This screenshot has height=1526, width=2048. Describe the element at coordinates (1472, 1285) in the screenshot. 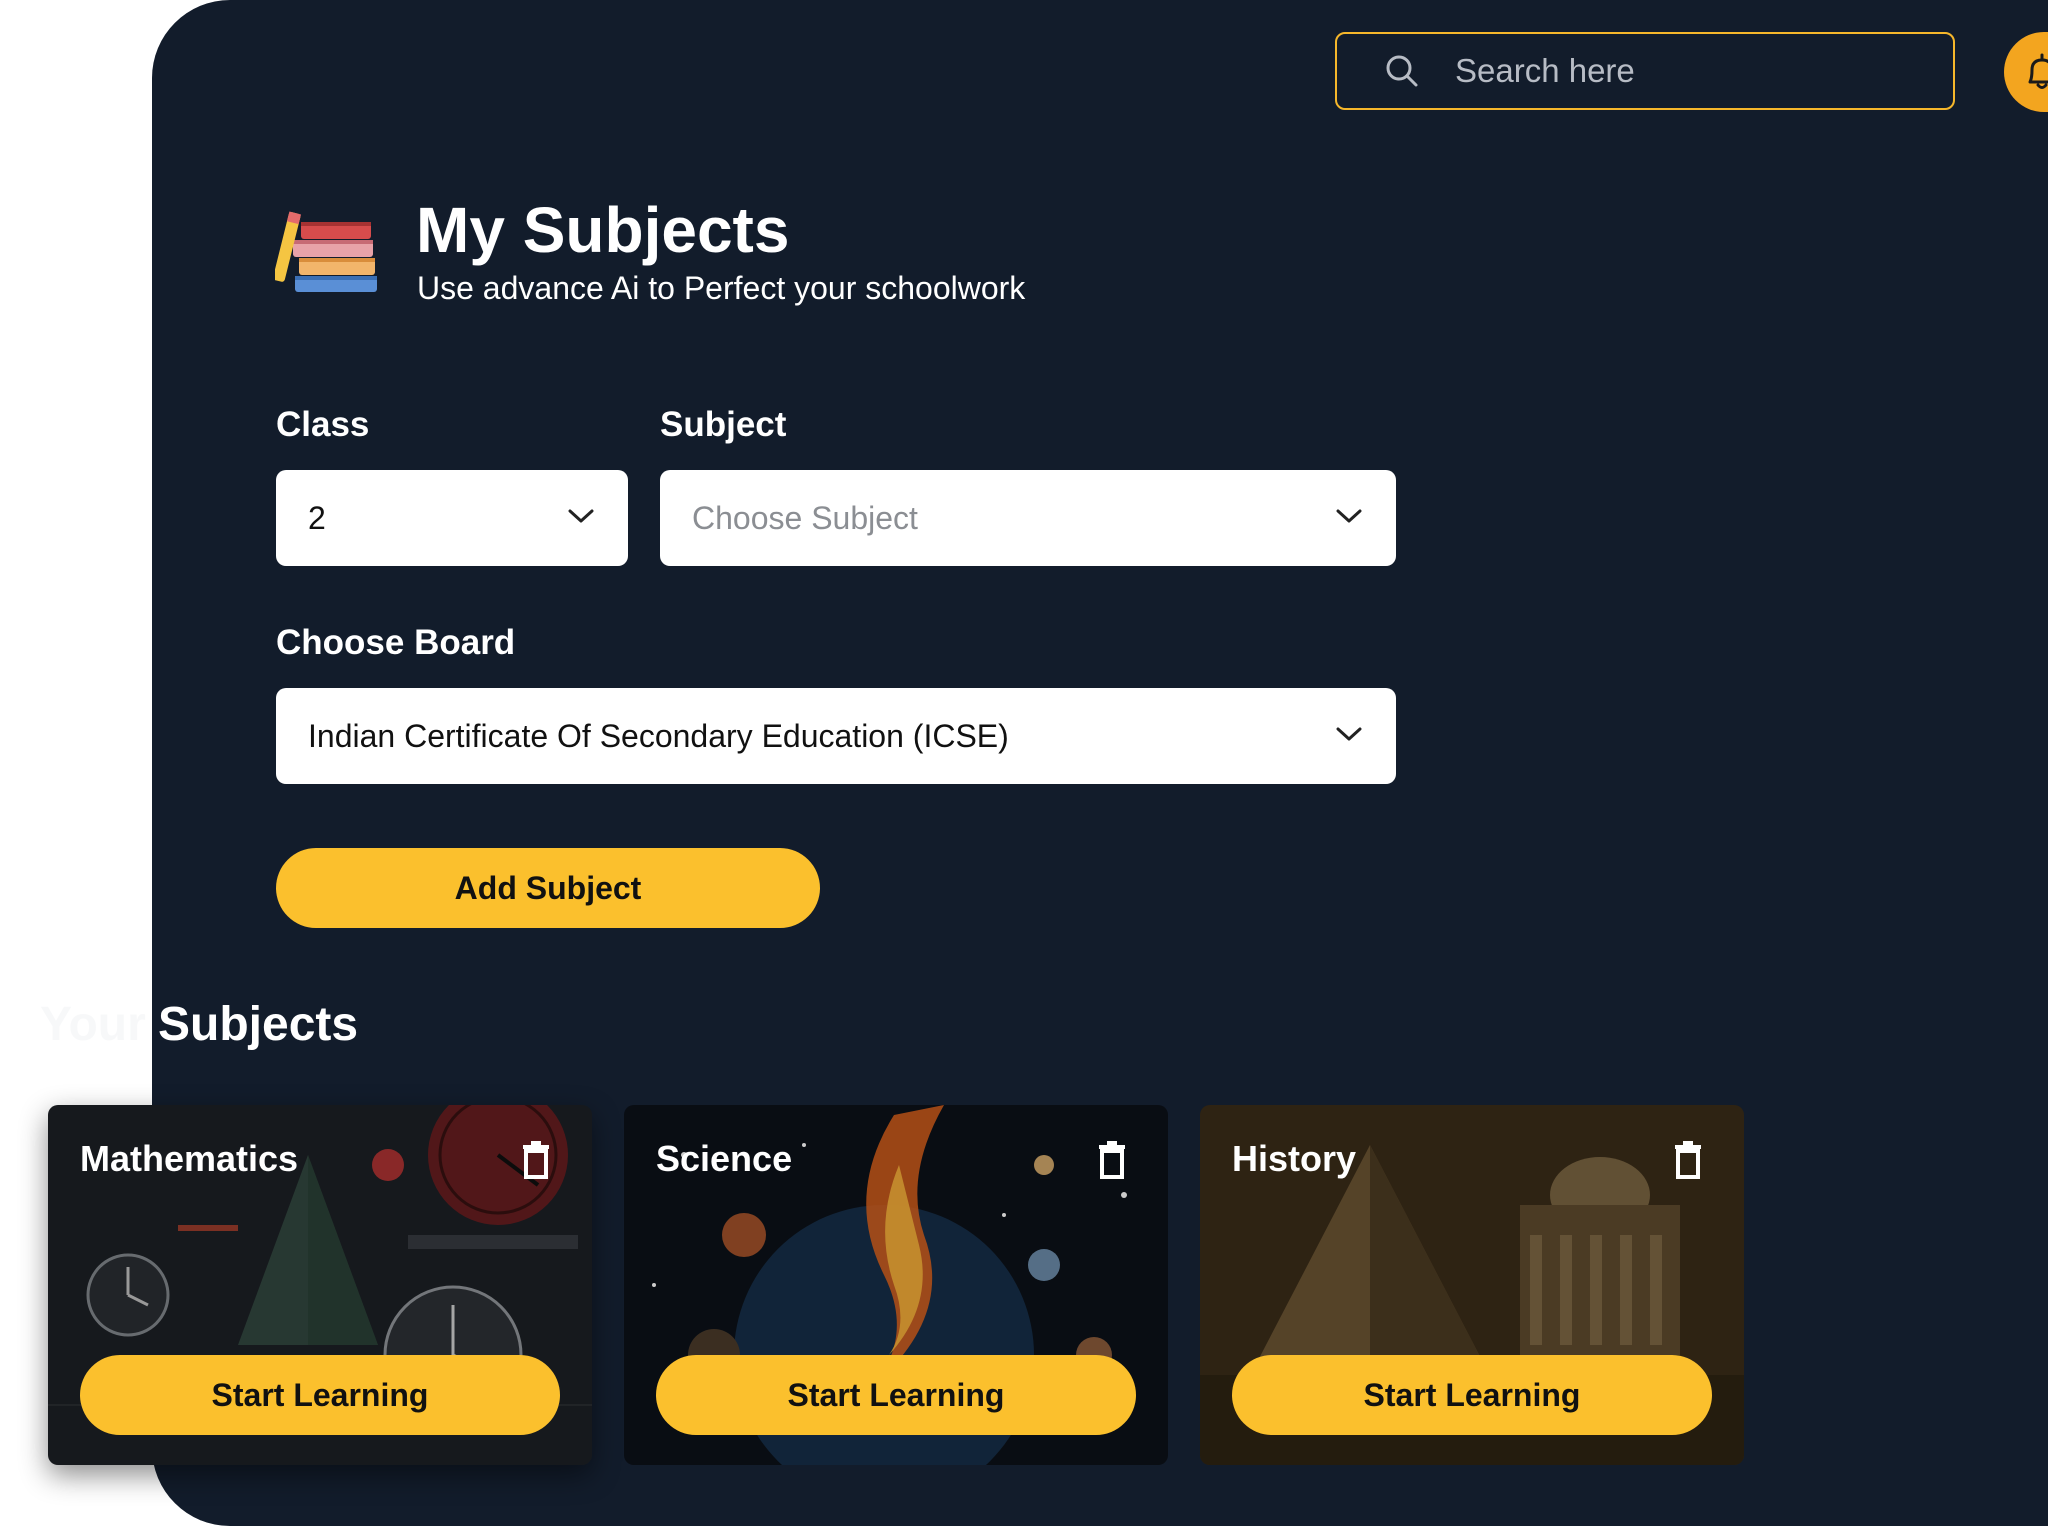

I see `subject-card-history: History Start Learning` at that location.